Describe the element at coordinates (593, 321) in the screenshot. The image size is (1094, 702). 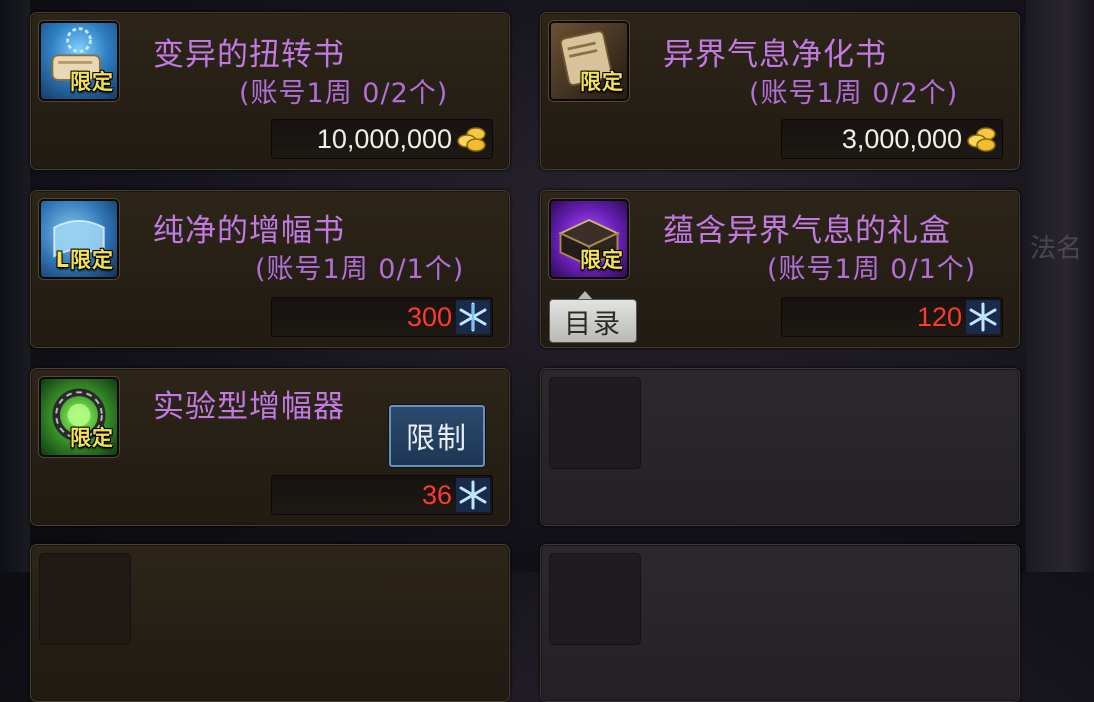
I see `catalog-button: 目录` at that location.